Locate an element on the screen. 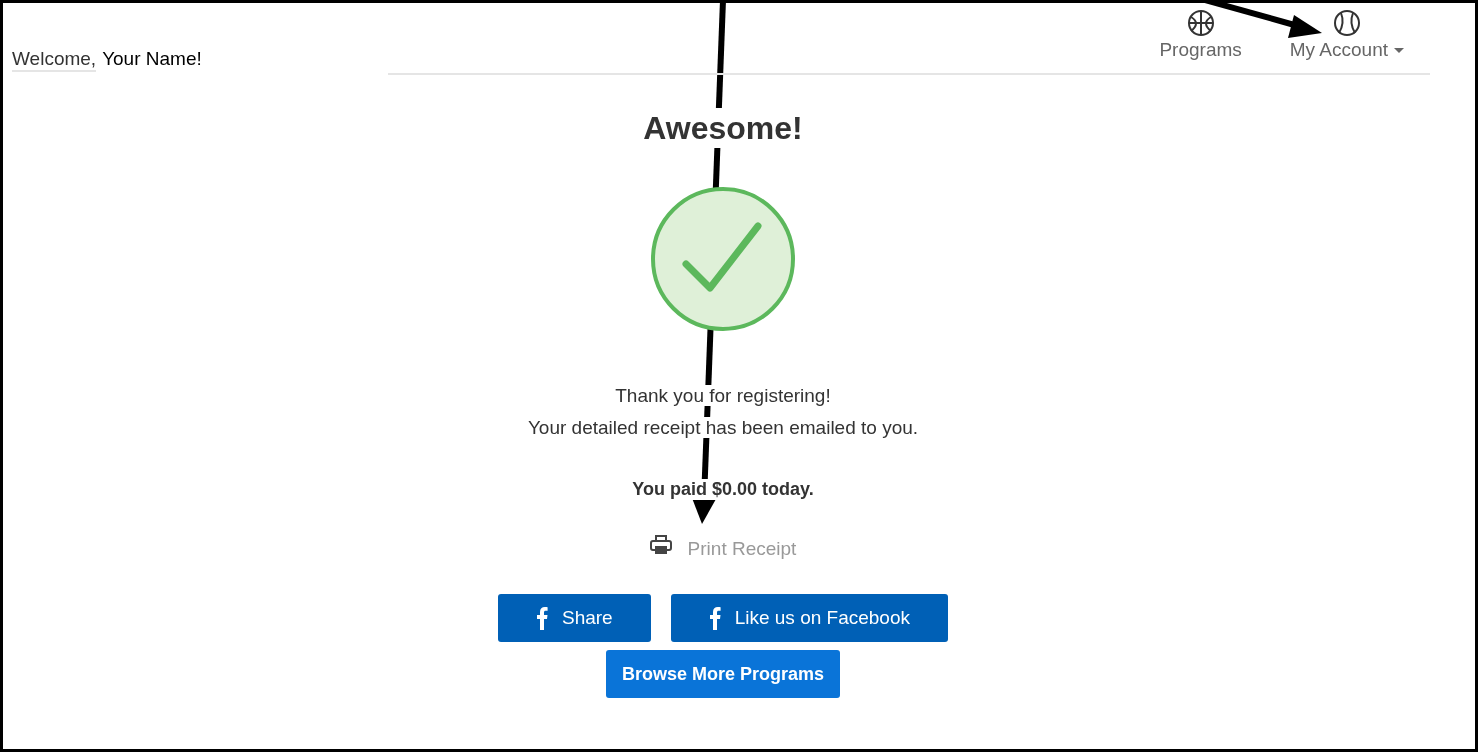  facebook-button: Like us on Facebook is located at coordinates (809, 618).